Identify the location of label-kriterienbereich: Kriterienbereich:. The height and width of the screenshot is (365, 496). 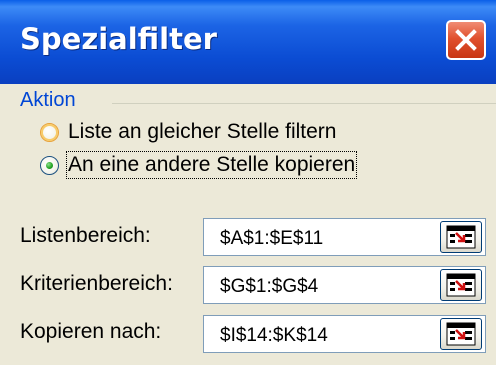
(96, 283).